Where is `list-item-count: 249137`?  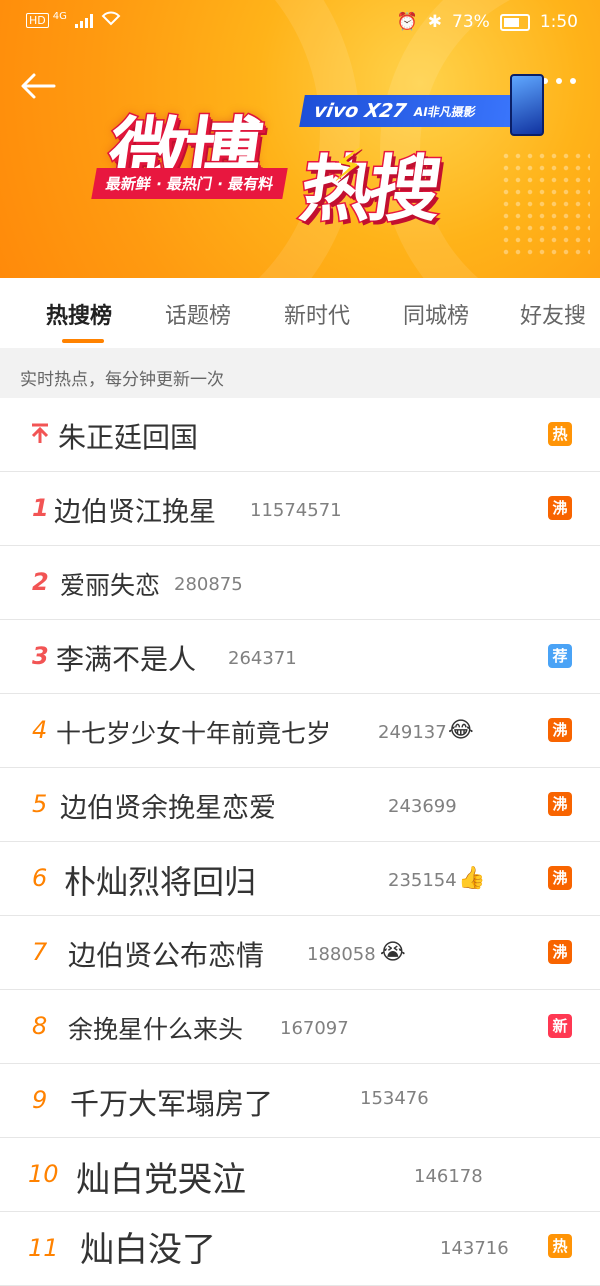 list-item-count: 249137 is located at coordinates (412, 732).